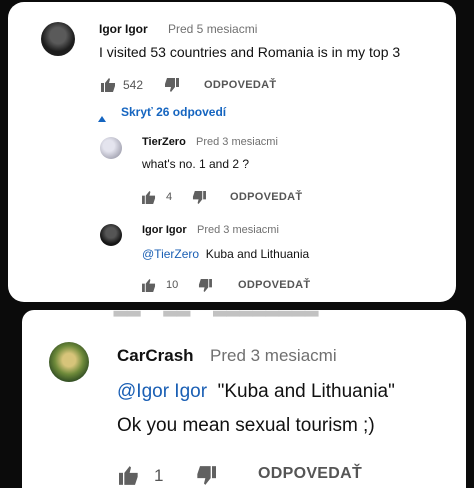 The height and width of the screenshot is (488, 474). Describe the element at coordinates (212, 29) in the screenshot. I see `comment-time: Pred 5 mesiacmi` at that location.